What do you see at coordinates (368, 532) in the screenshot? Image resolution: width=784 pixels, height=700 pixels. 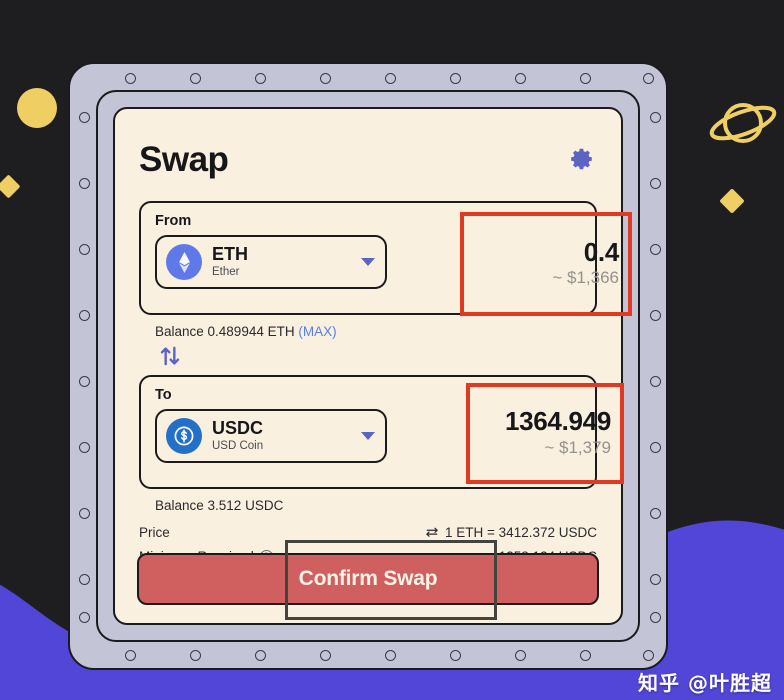 I see `price-row: Price 1 ETH = 3412.372 USDC` at bounding box center [368, 532].